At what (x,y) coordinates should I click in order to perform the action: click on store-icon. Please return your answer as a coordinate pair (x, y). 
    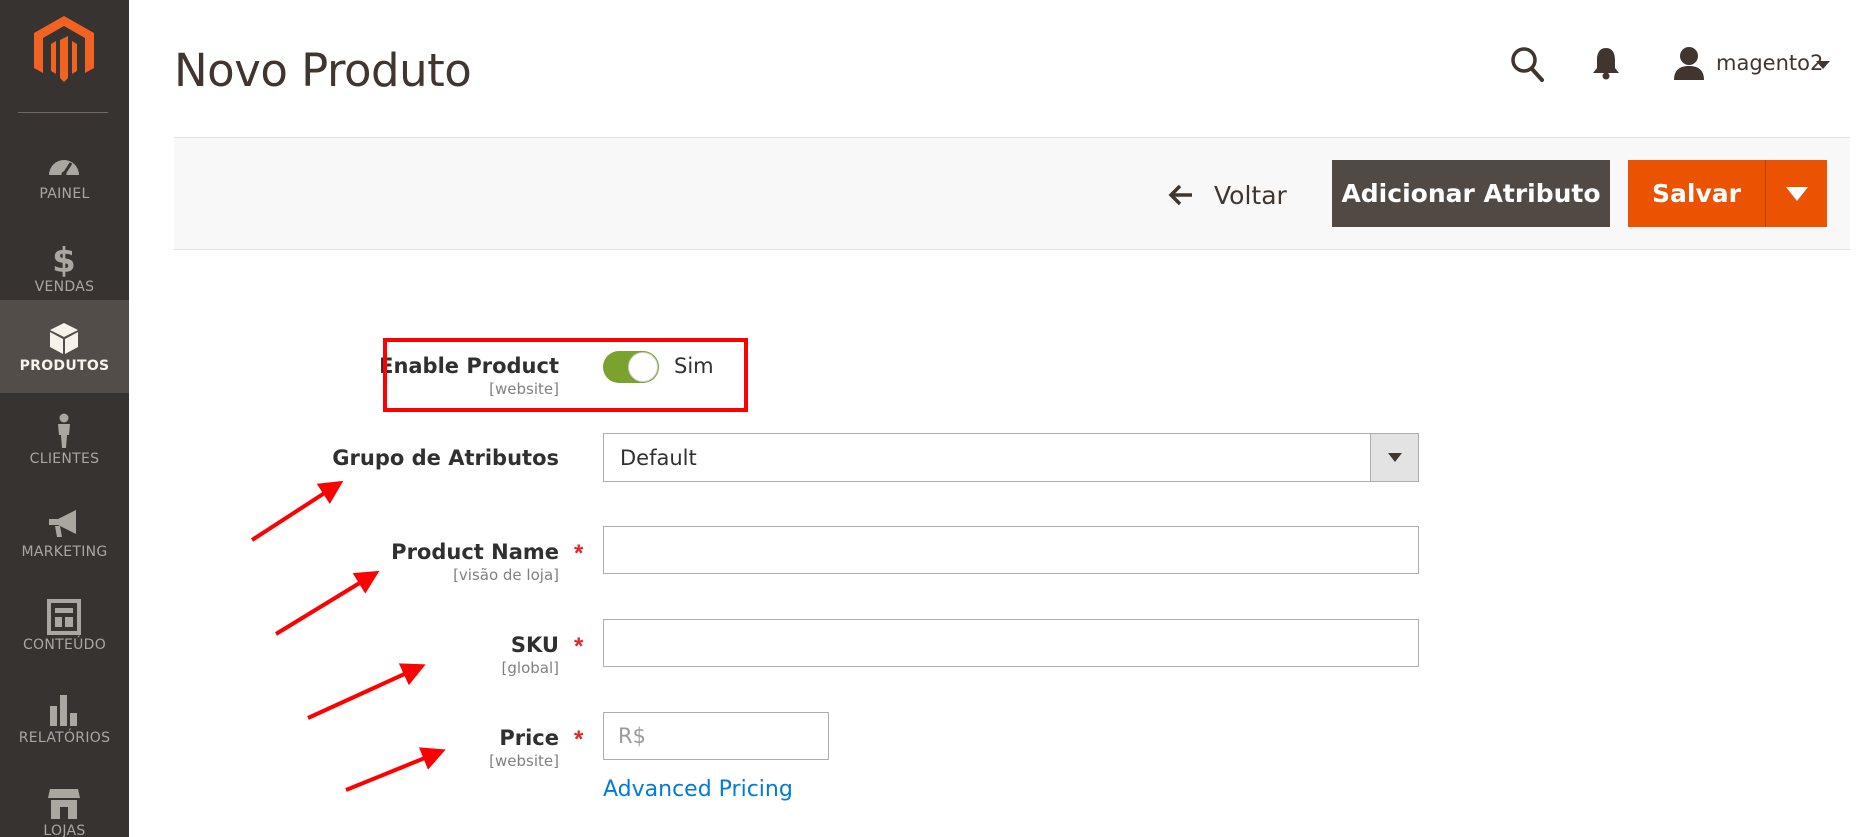
    Looking at the image, I should click on (64, 804).